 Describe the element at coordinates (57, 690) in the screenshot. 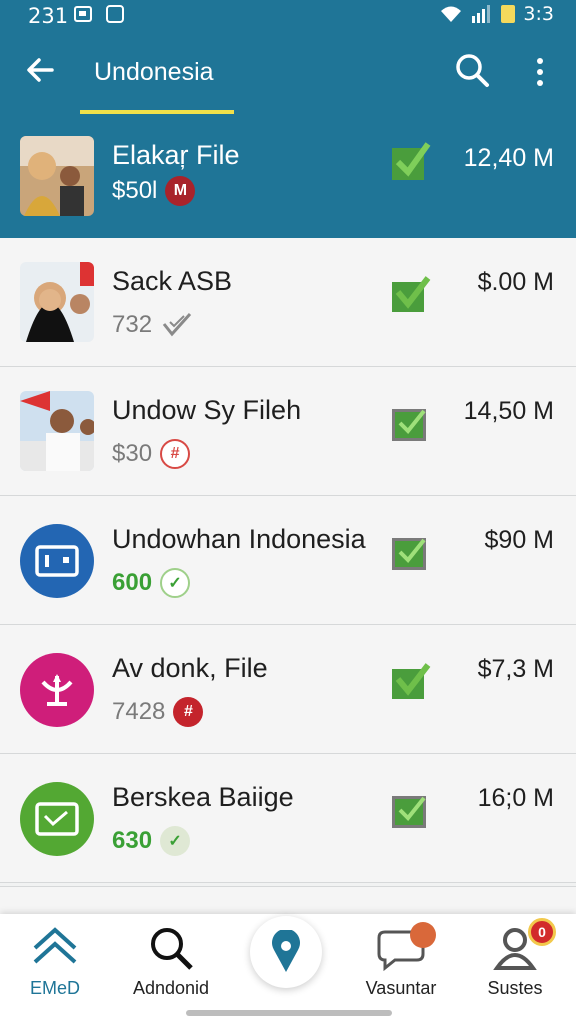

I see `flower-icon` at that location.